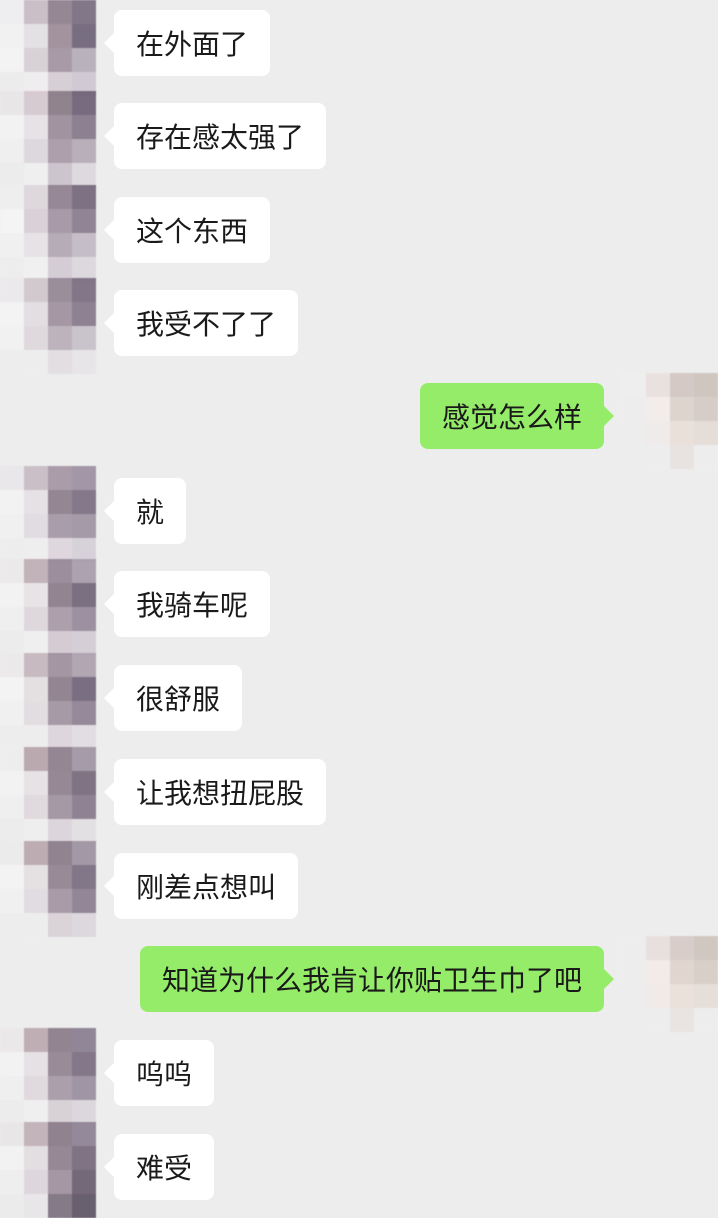 This screenshot has width=718, height=1218. What do you see at coordinates (187, 604) in the screenshot?
I see `incoming-message-bubble: 我骑车呢` at bounding box center [187, 604].